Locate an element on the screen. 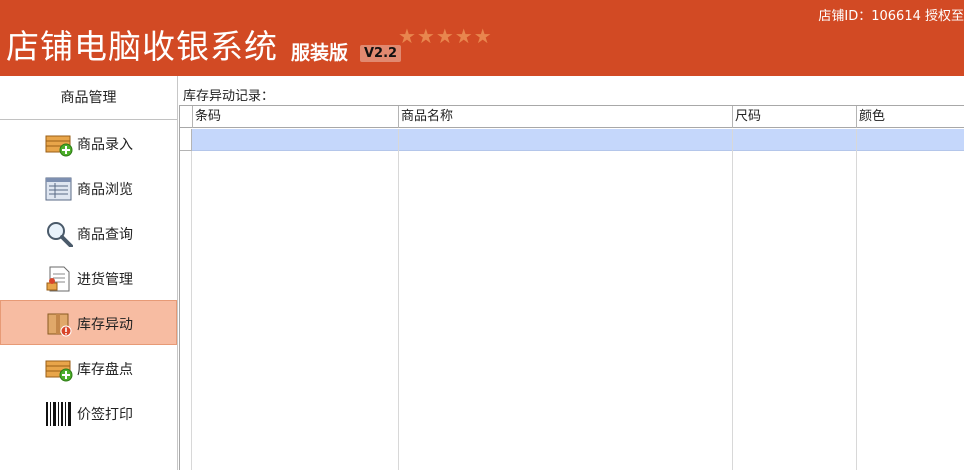 The width and height of the screenshot is (964, 470). sidebar-item-product-entry: 商品录入 is located at coordinates (88, 142).